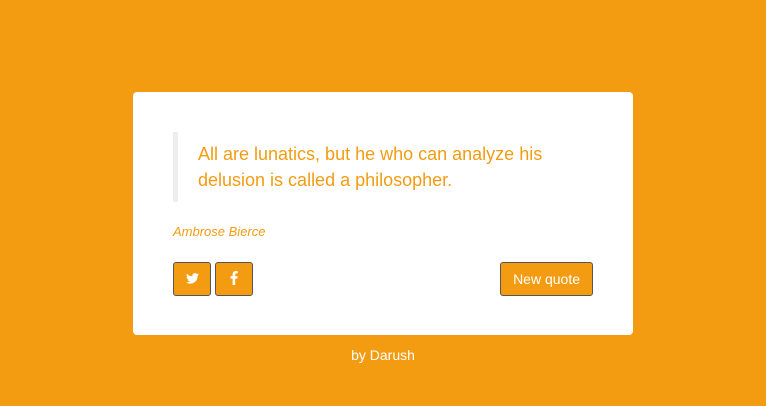 This screenshot has width=766, height=406. What do you see at coordinates (213, 279) in the screenshot?
I see `share-buttons` at bounding box center [213, 279].